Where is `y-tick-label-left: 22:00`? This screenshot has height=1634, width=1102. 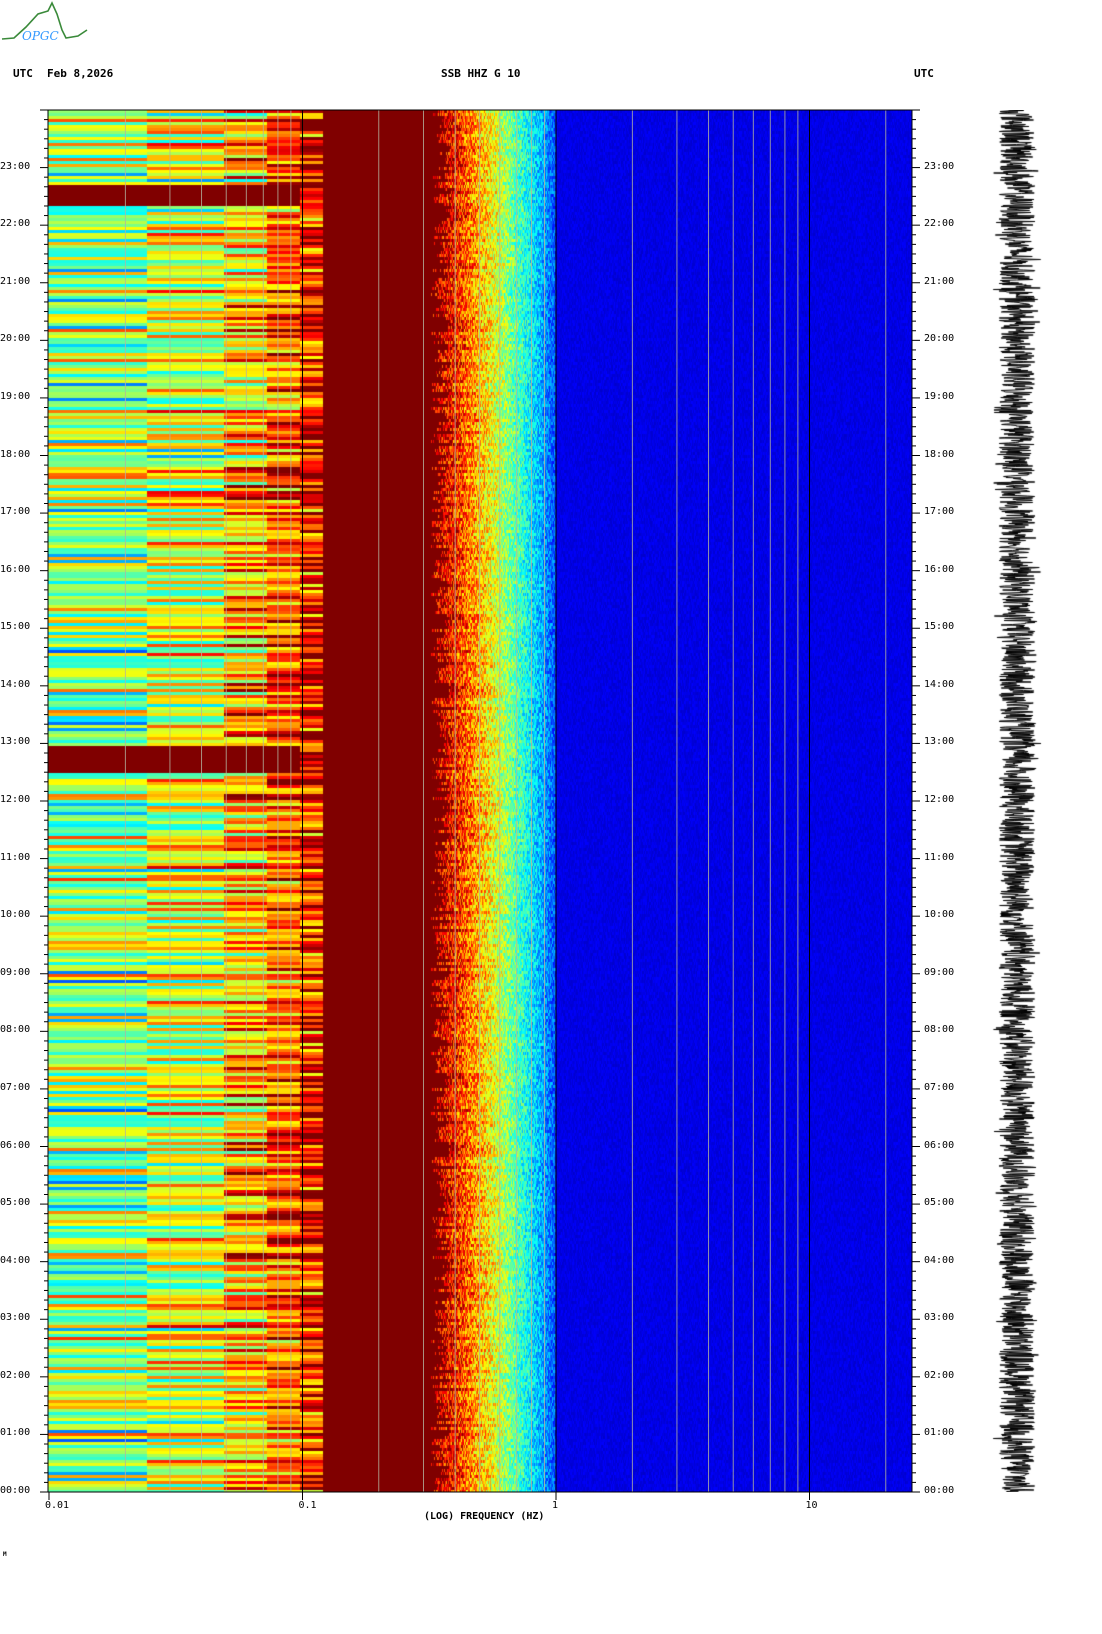 y-tick-label-left: 22:00 is located at coordinates (15, 224).